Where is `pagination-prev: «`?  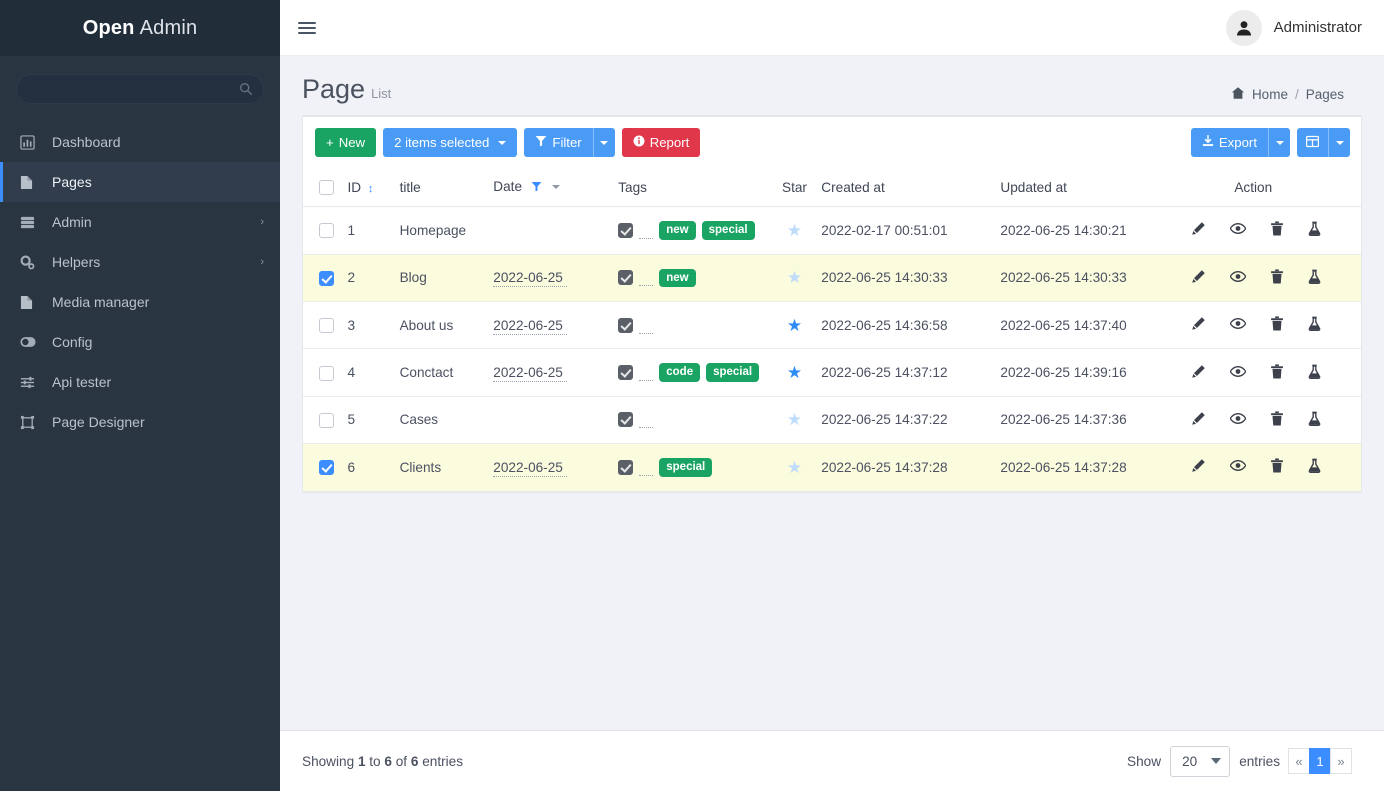
pagination-prev: « is located at coordinates (1299, 761).